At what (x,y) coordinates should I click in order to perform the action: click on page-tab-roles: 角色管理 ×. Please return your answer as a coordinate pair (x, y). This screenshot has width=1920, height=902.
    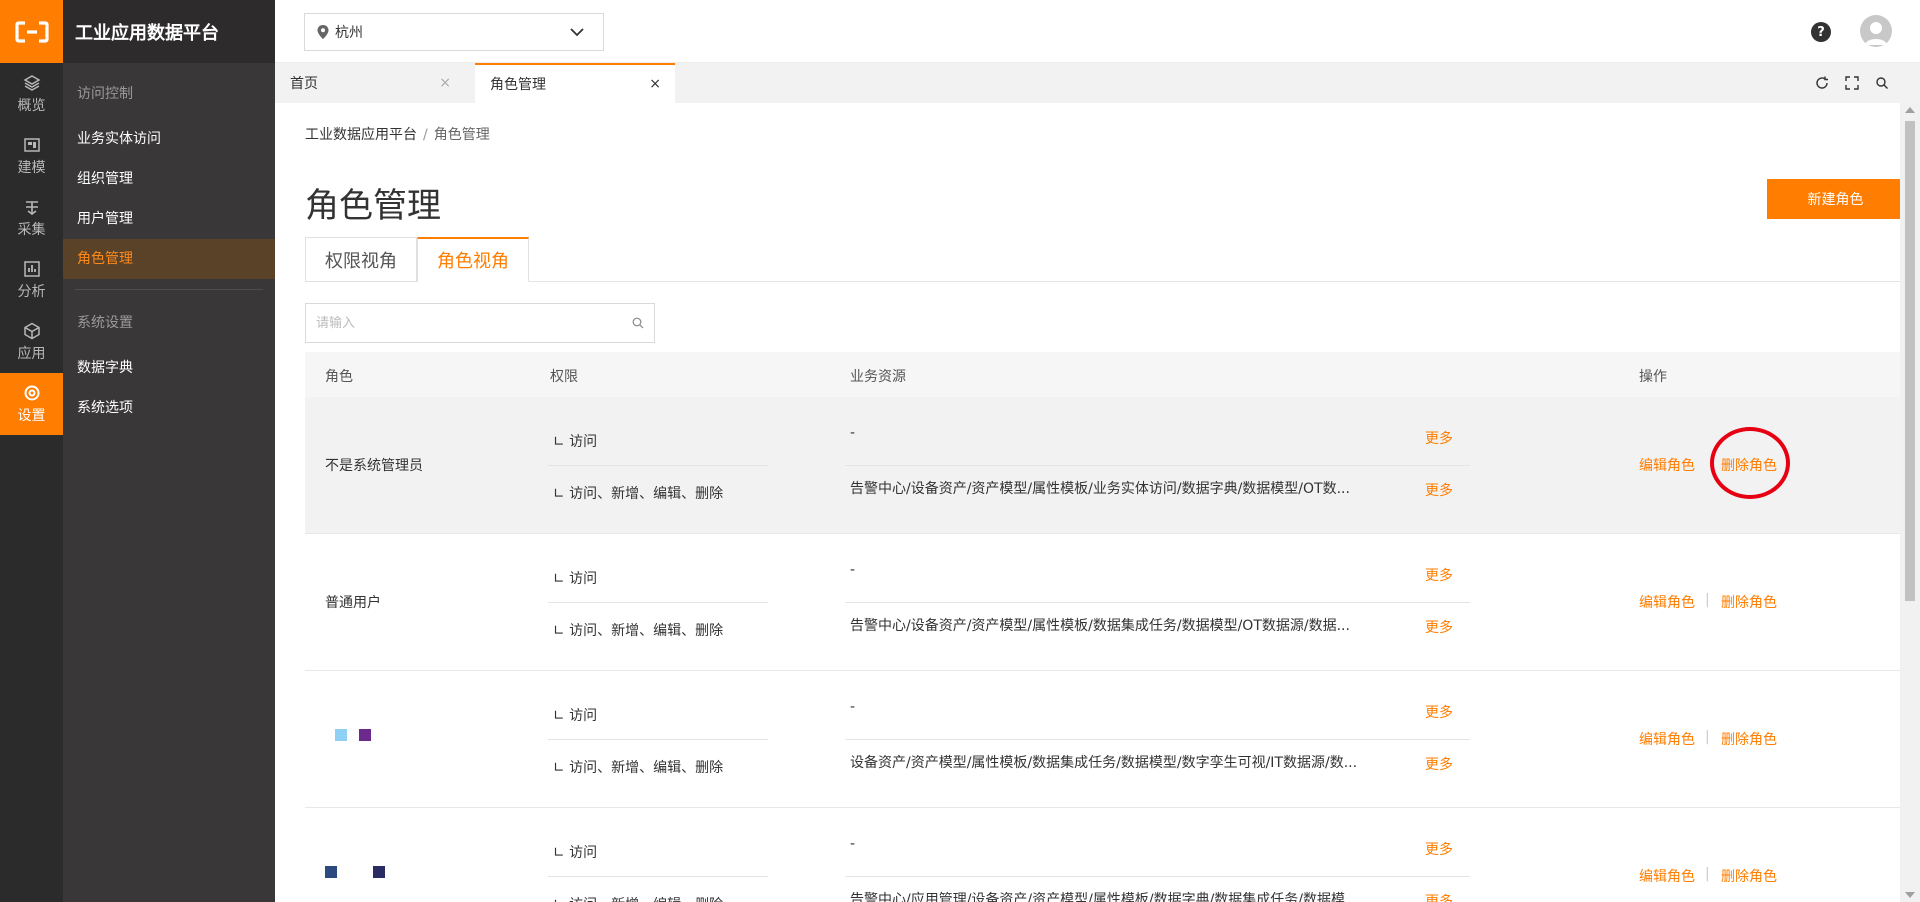
    Looking at the image, I should click on (575, 83).